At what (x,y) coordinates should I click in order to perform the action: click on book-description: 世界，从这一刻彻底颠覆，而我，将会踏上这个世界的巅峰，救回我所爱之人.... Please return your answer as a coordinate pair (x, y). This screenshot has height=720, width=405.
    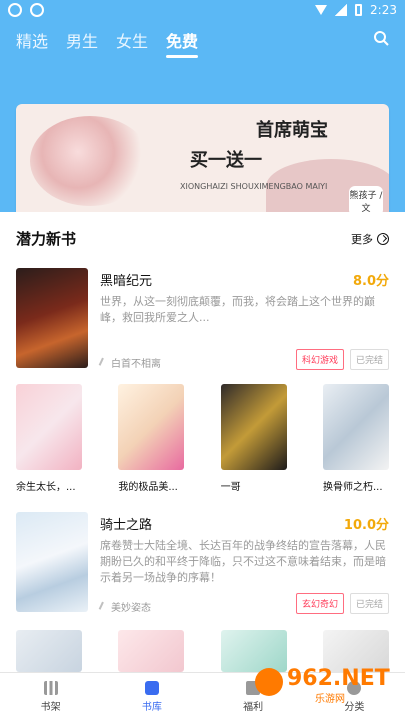
    Looking at the image, I should click on (237, 309).